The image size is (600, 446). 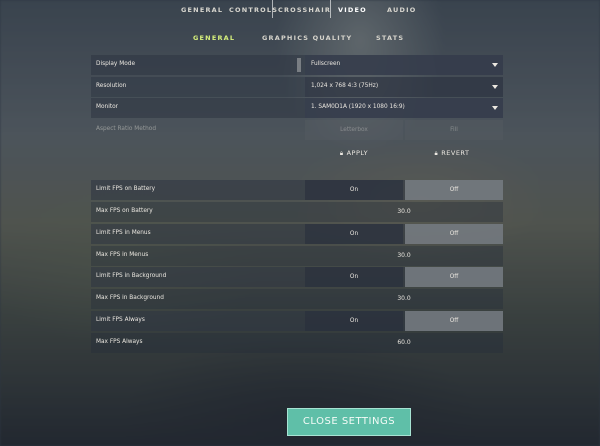 I want to click on setting-label: Max FPS in Menus, so click(x=122, y=255).